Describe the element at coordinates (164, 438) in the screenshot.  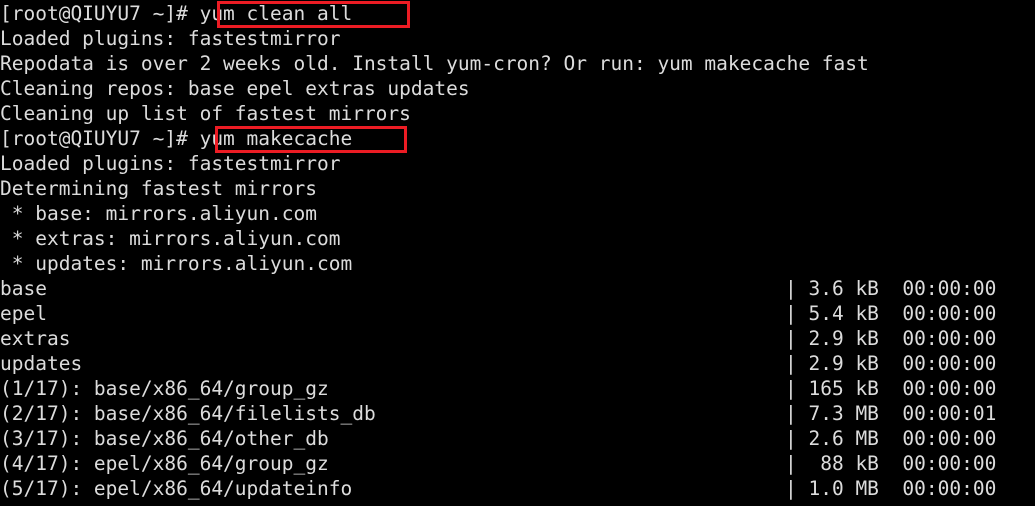
I see `terminal-line-text: (3/17): base/x86_64/other_db` at that location.